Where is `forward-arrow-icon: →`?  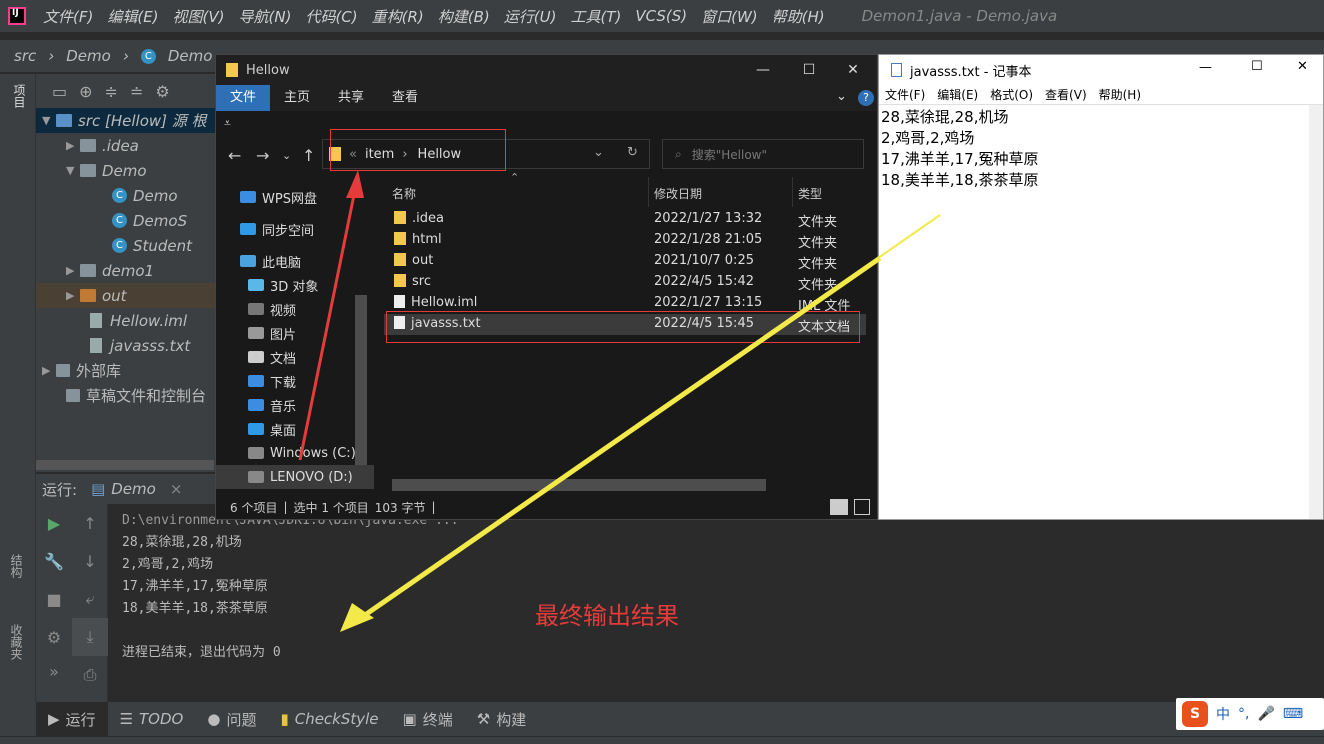 forward-arrow-icon: → is located at coordinates (262, 155).